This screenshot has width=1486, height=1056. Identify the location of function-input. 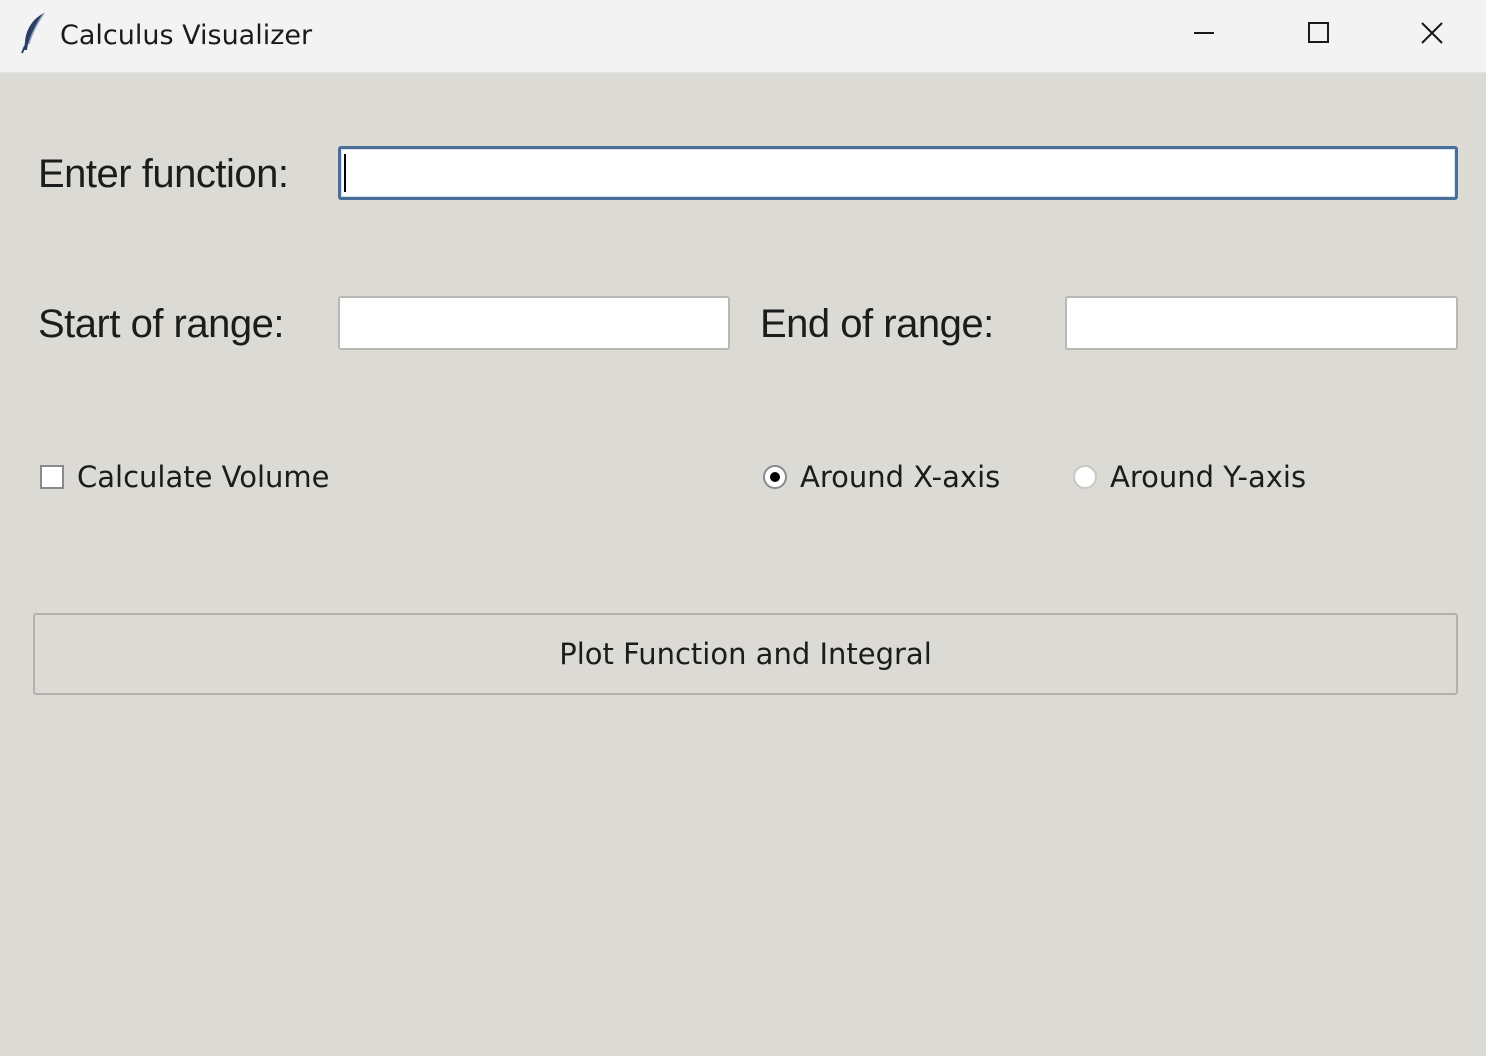
(898, 173).